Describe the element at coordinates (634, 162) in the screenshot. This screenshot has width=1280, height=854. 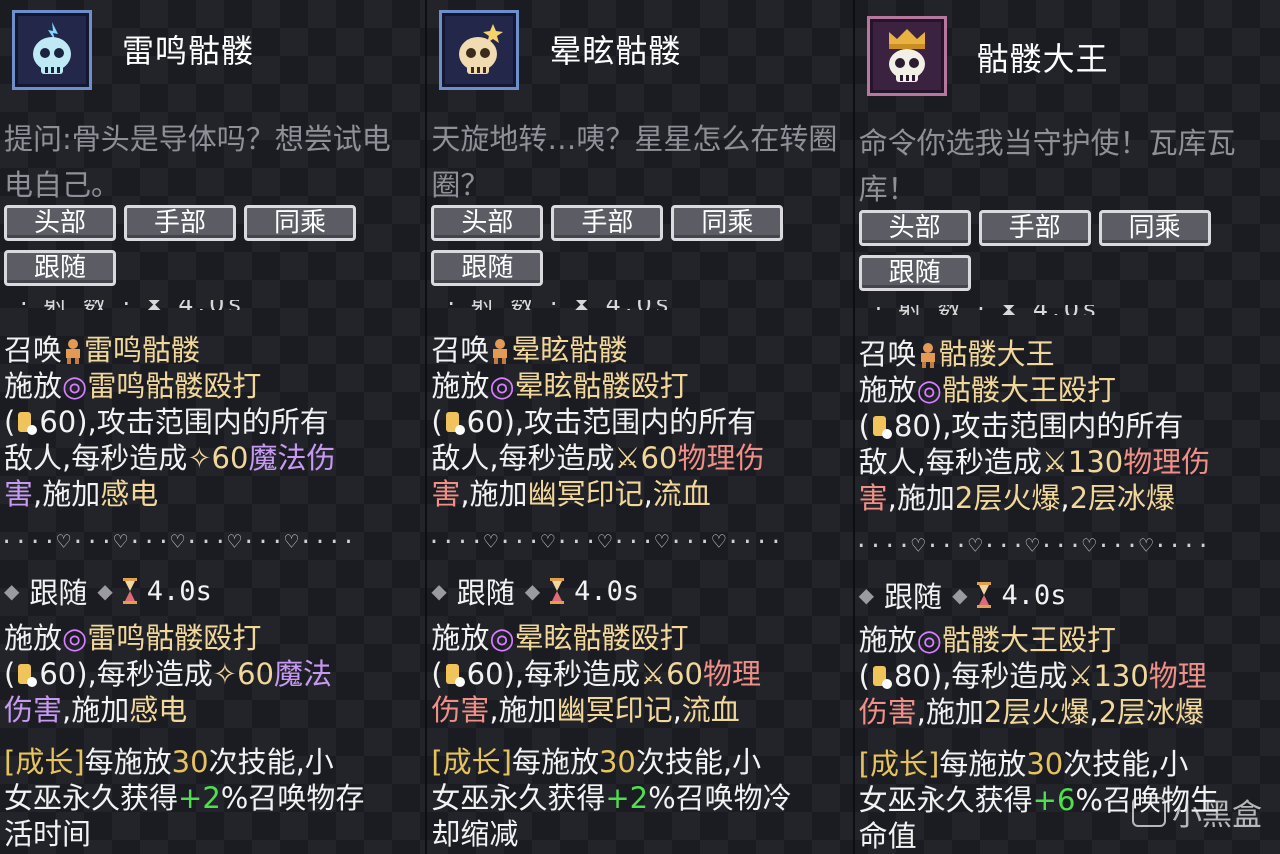
I see `companion-quote: 天旋地转…咦？星星怎么在转圈圈？` at that location.